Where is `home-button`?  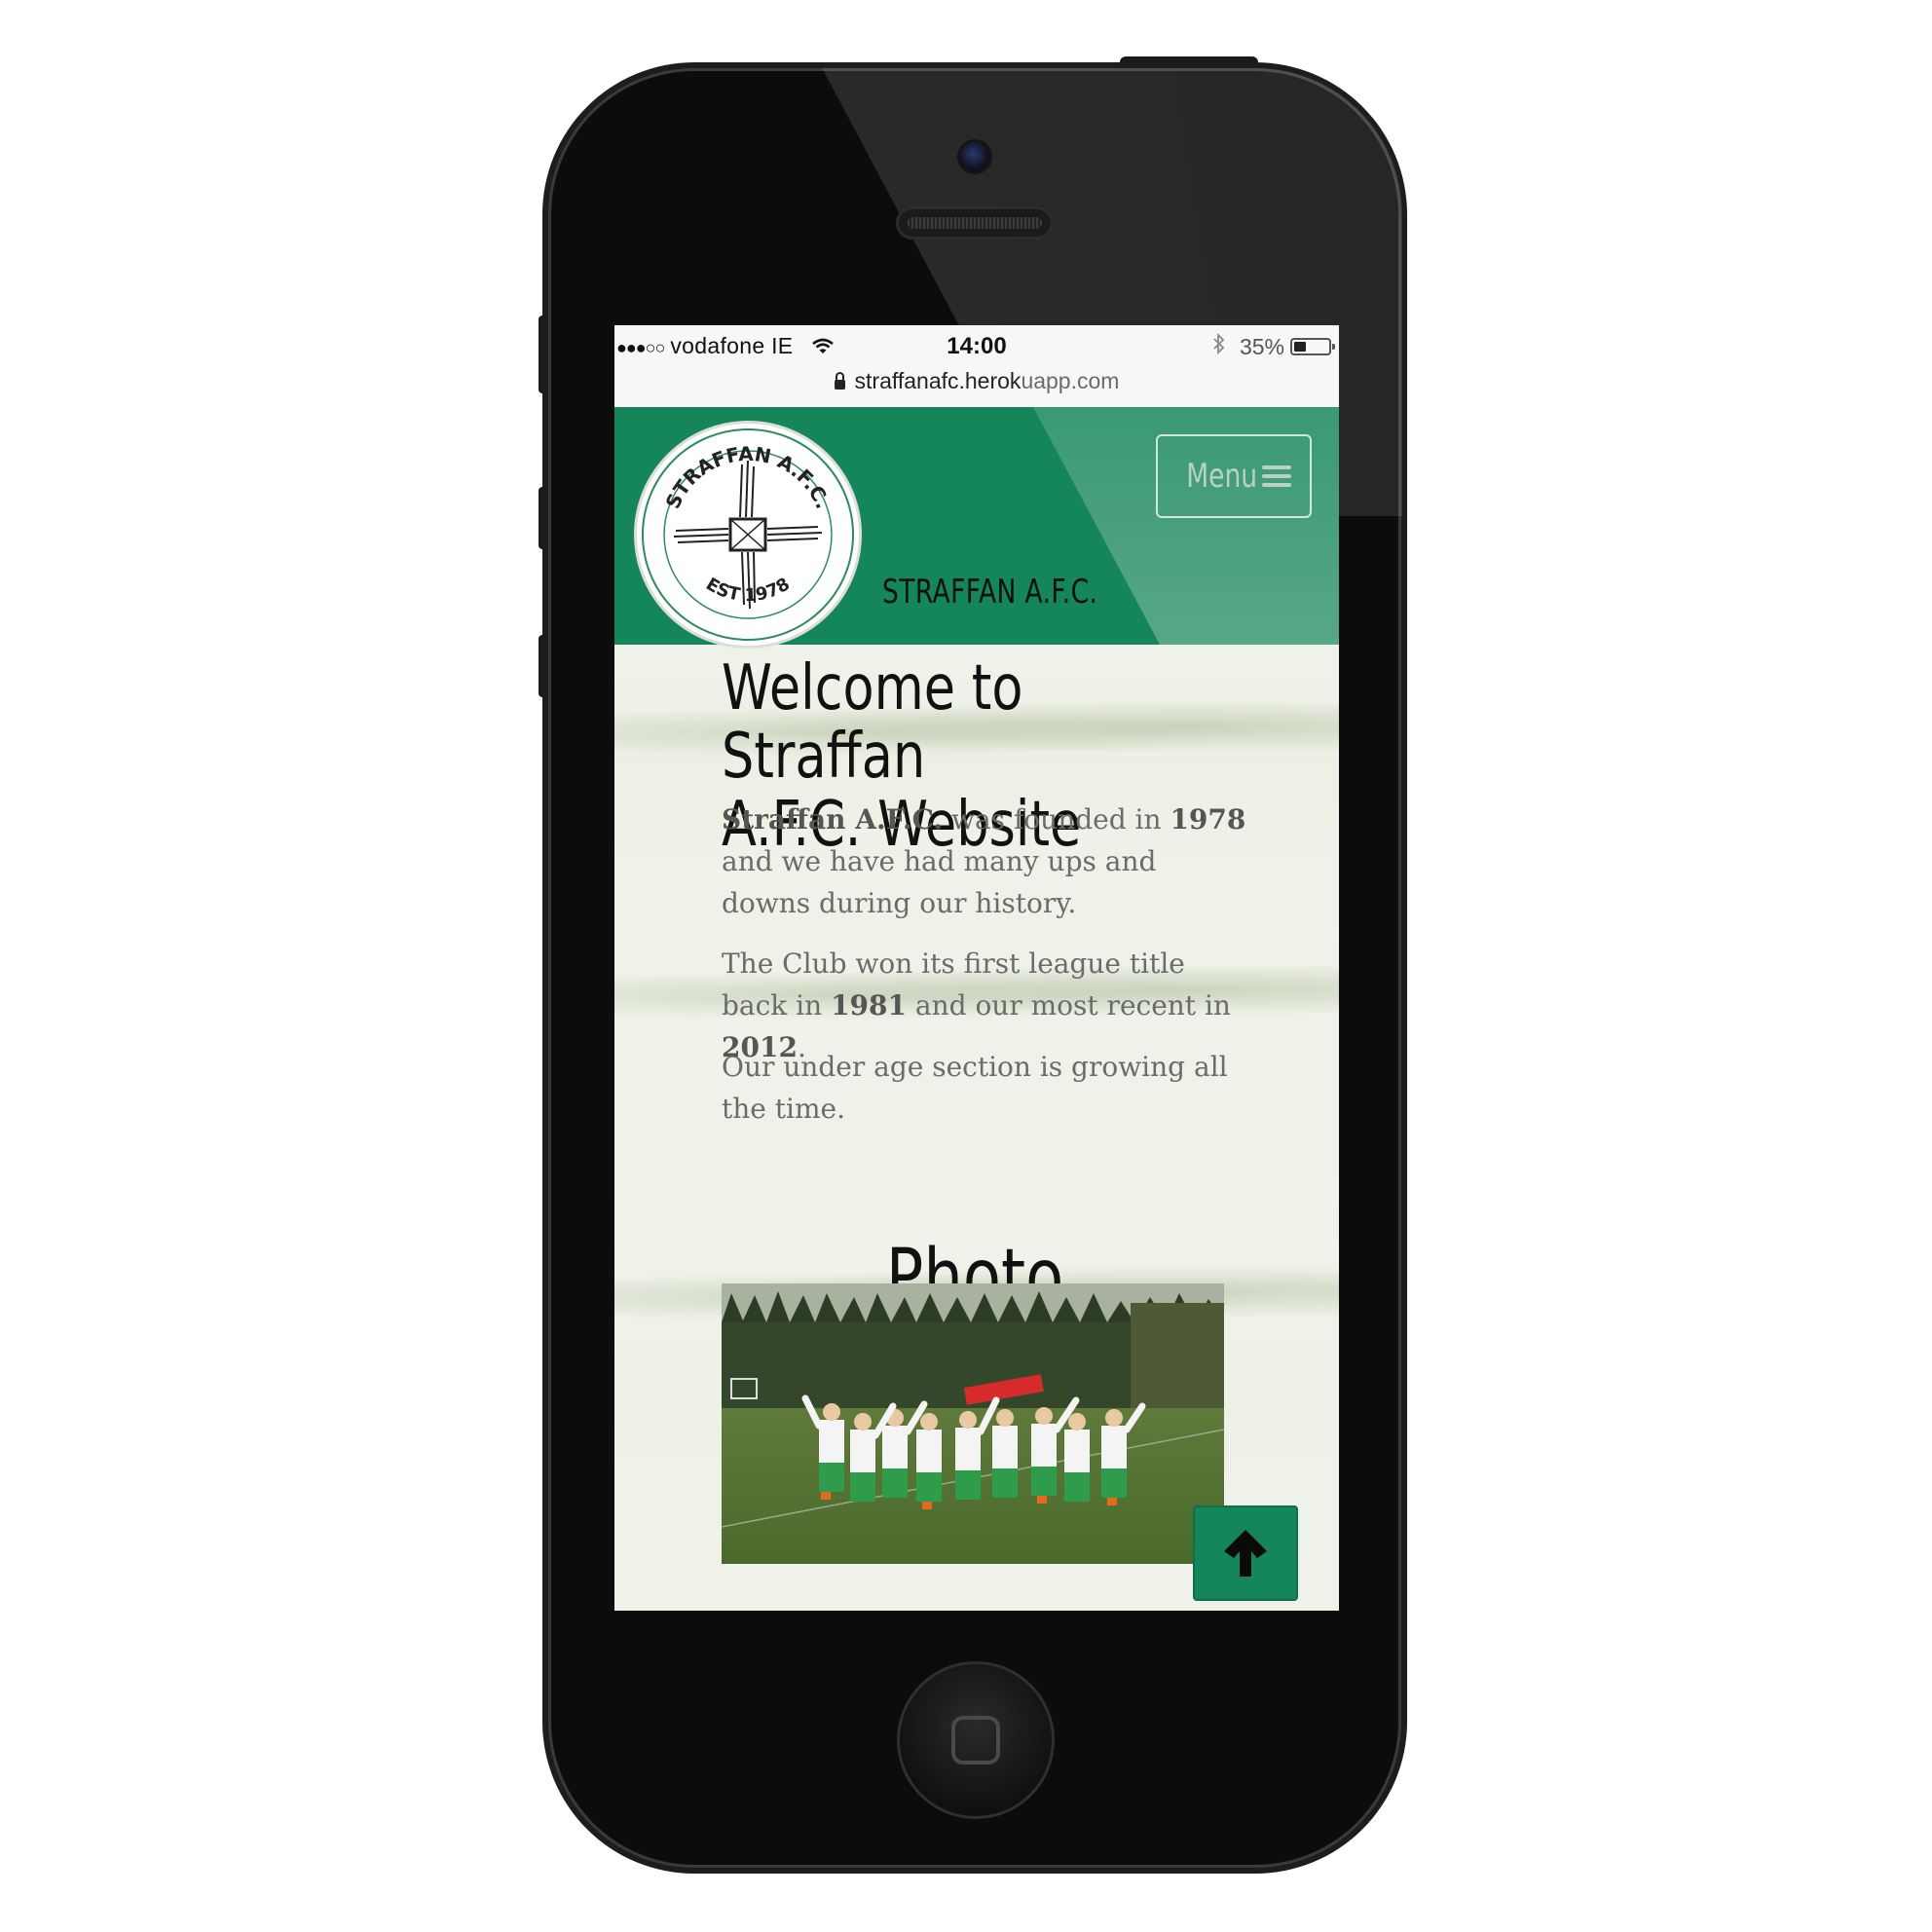 home-button is located at coordinates (976, 1740).